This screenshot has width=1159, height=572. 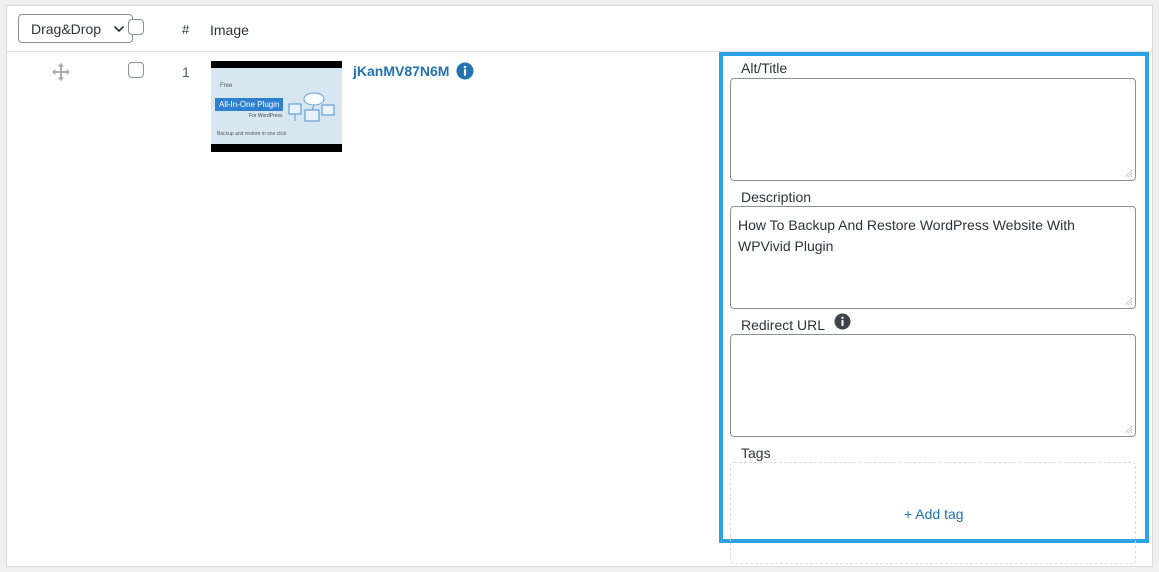 What do you see at coordinates (933, 129) in the screenshot?
I see `alt-title-textarea` at bounding box center [933, 129].